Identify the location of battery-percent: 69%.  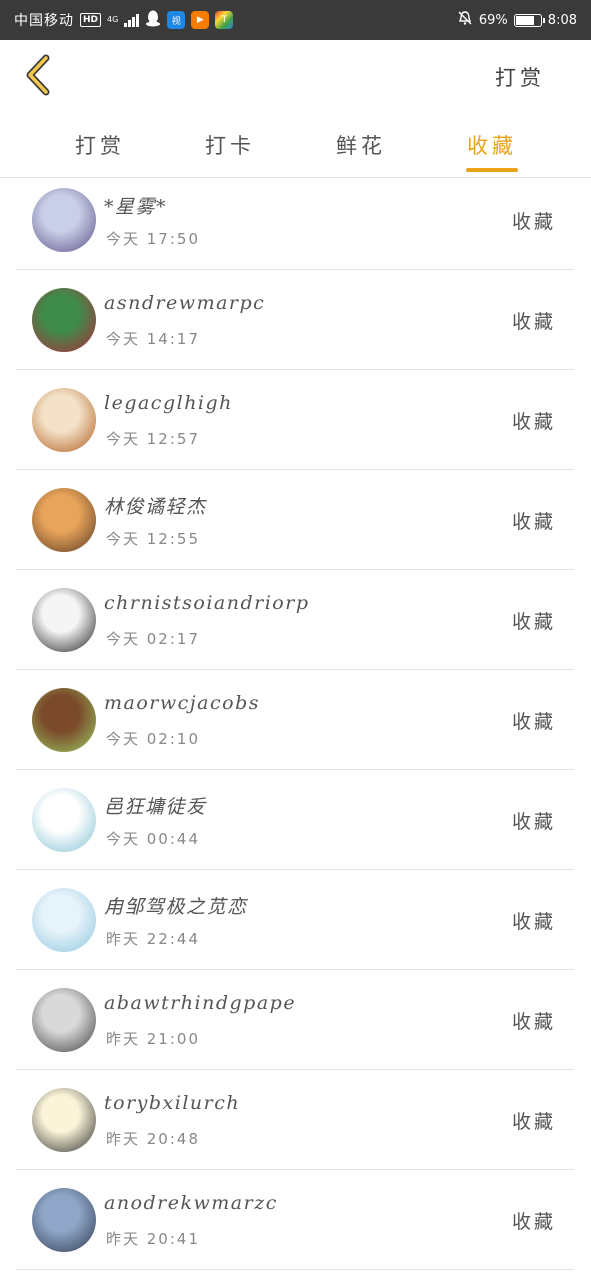
(493, 20).